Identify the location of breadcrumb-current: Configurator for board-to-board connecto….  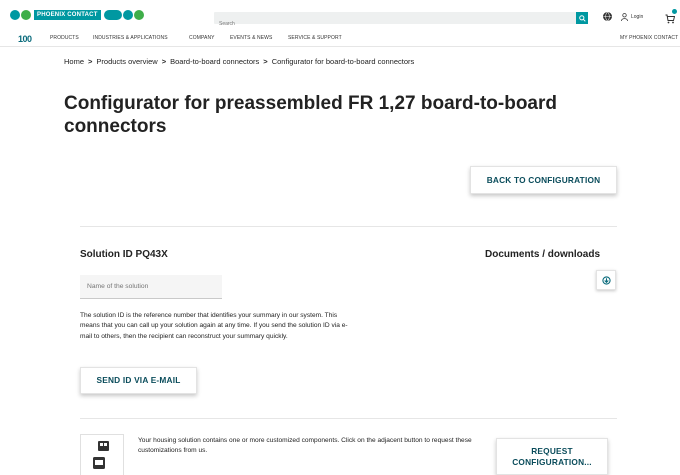
(343, 61).